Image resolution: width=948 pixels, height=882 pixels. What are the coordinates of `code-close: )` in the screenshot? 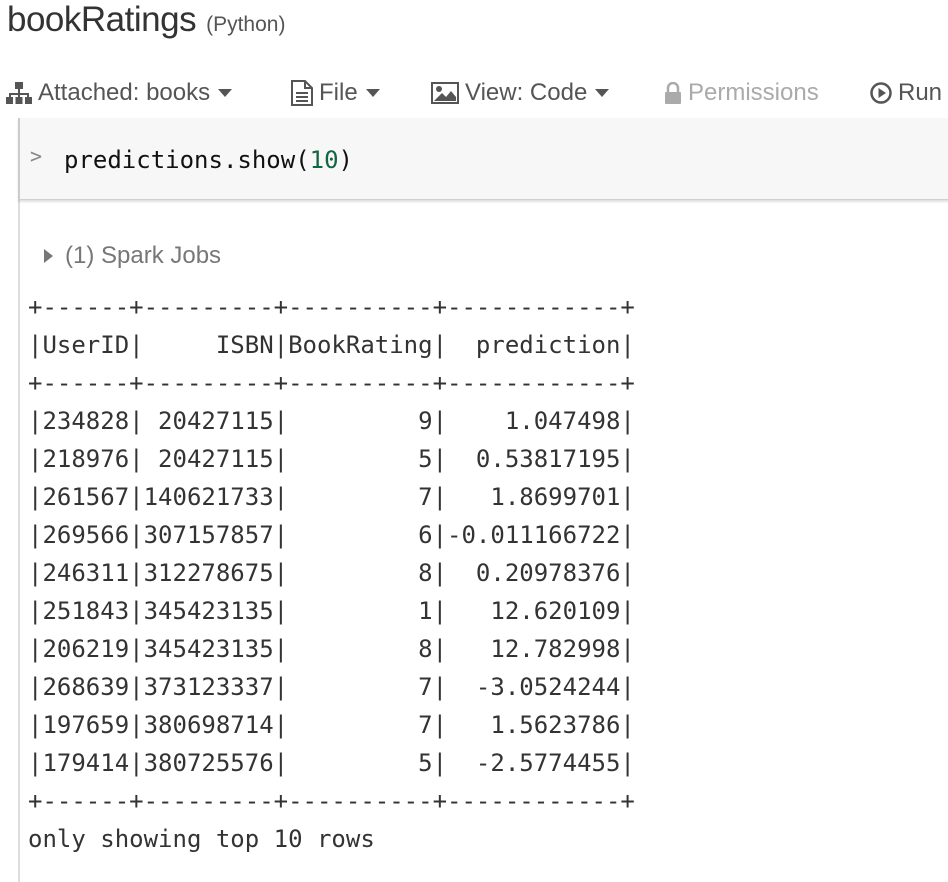 It's located at (345, 160).